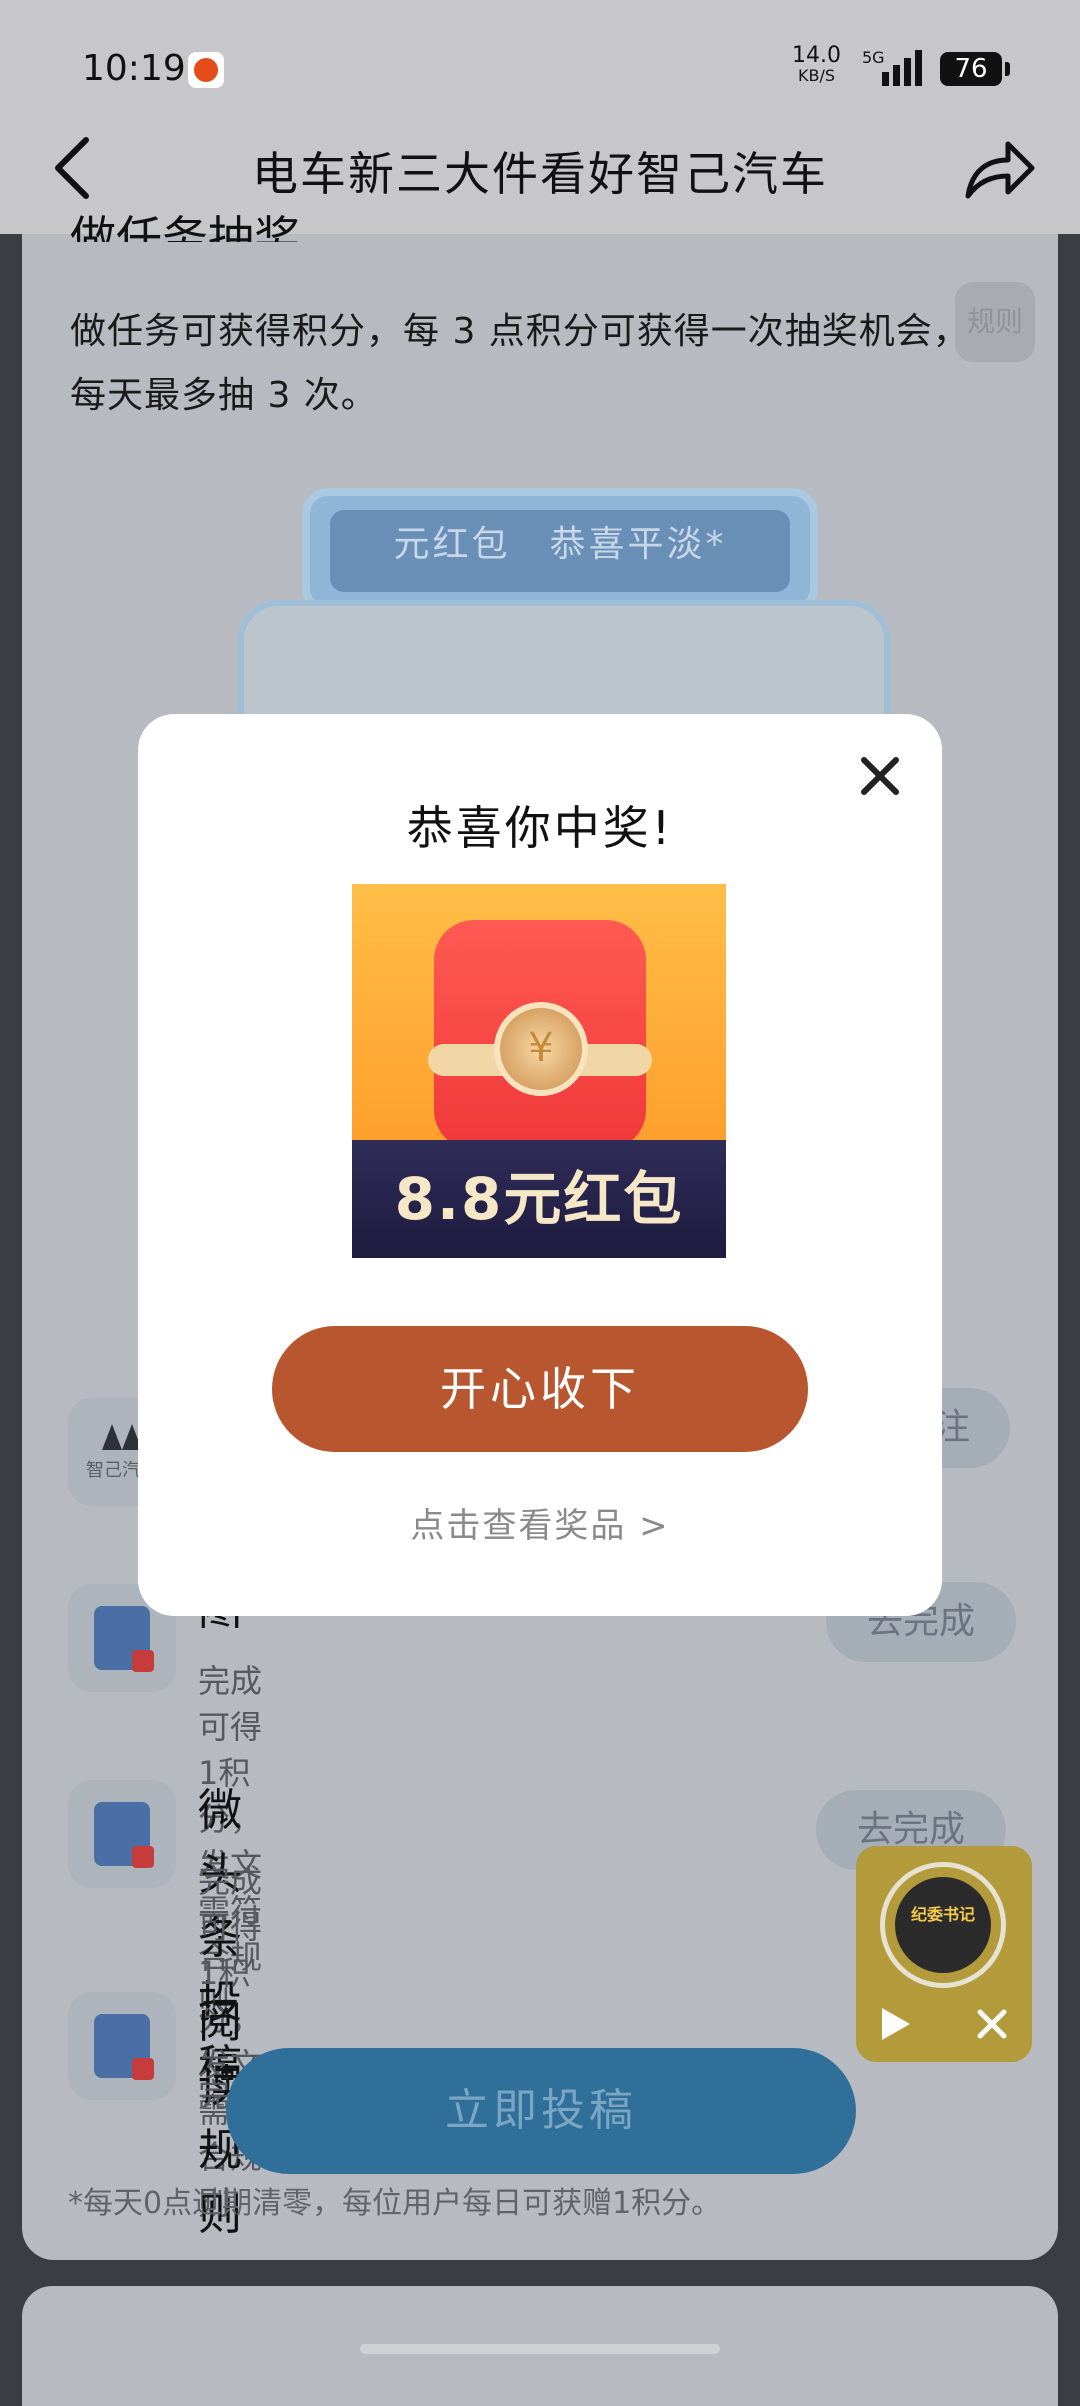  Describe the element at coordinates (540, 828) in the screenshot. I see `dialog-title: 恭喜你中奖!` at that location.